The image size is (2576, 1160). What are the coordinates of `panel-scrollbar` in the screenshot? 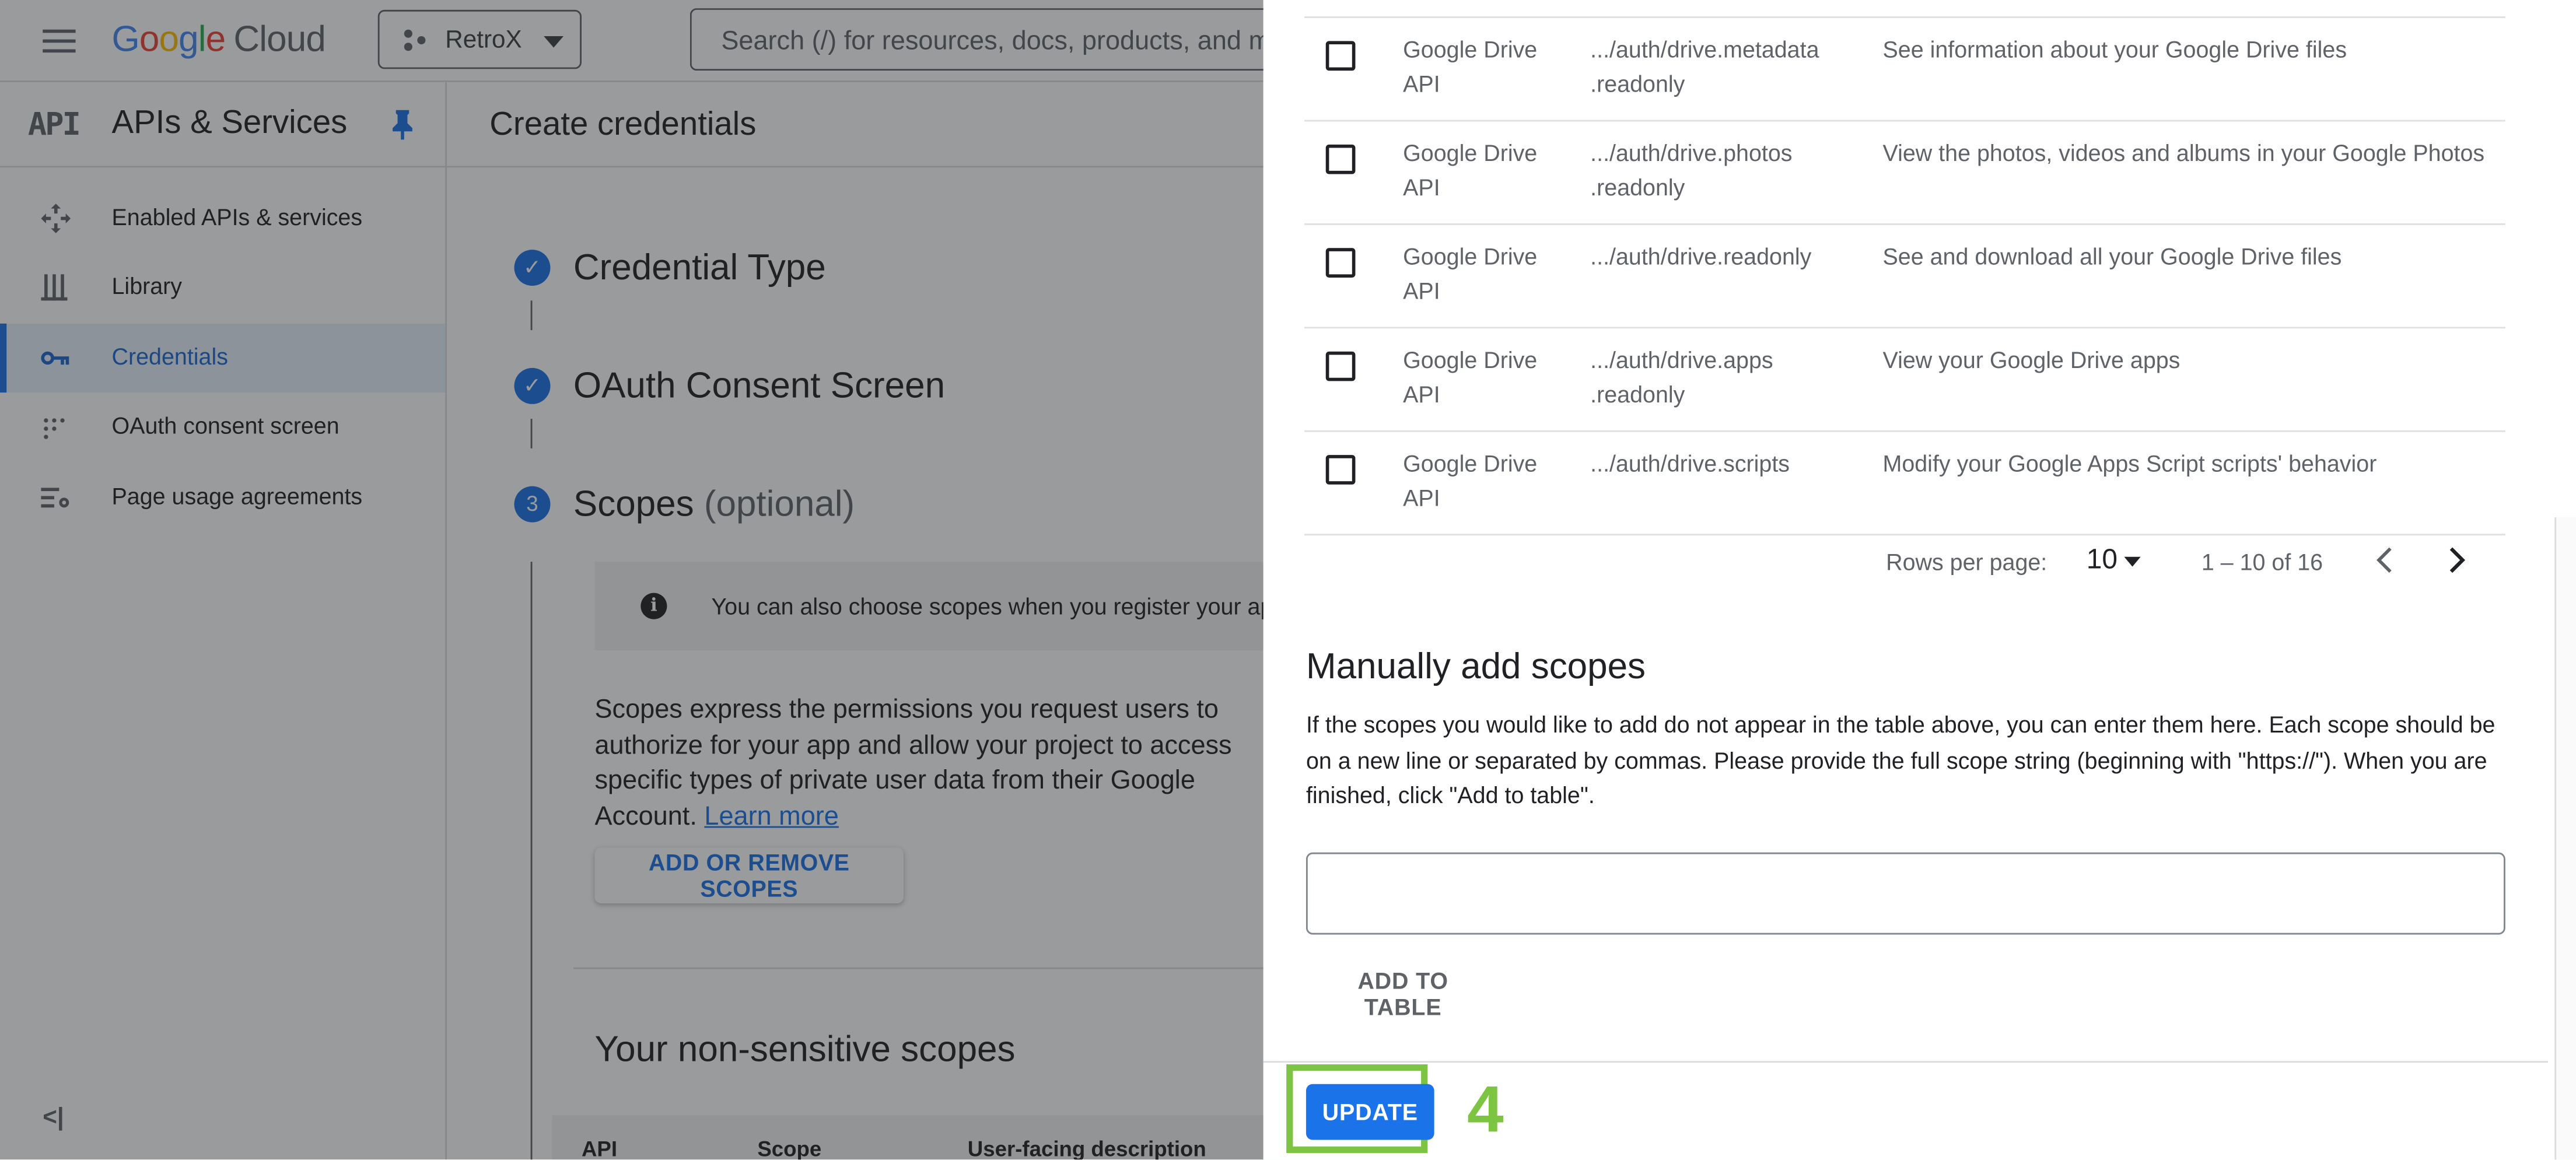 It's located at (2565, 838).